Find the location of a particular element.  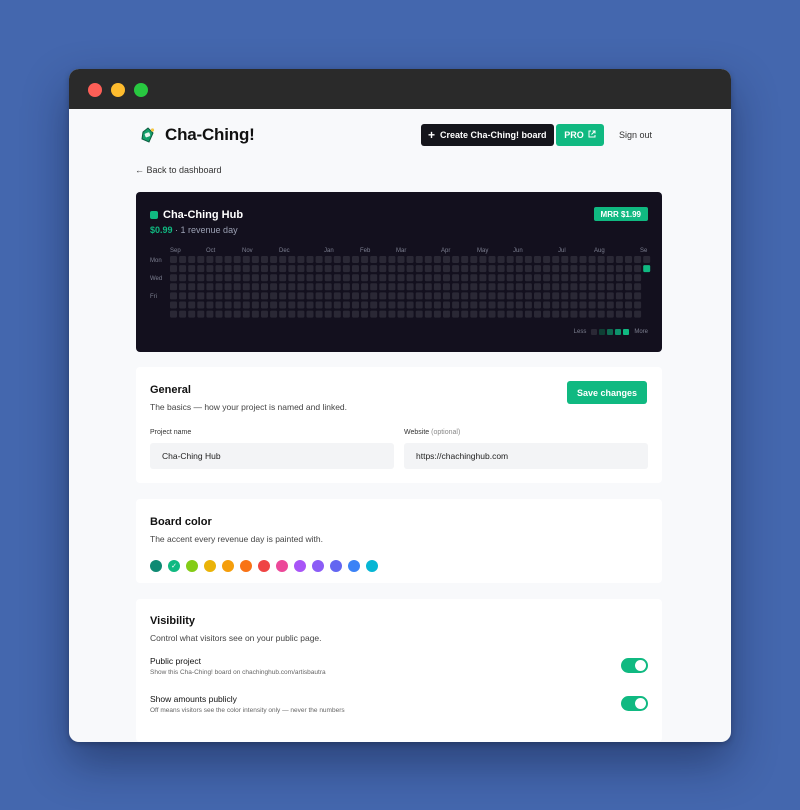

color-swatch-selected: ✓ is located at coordinates (174, 566).